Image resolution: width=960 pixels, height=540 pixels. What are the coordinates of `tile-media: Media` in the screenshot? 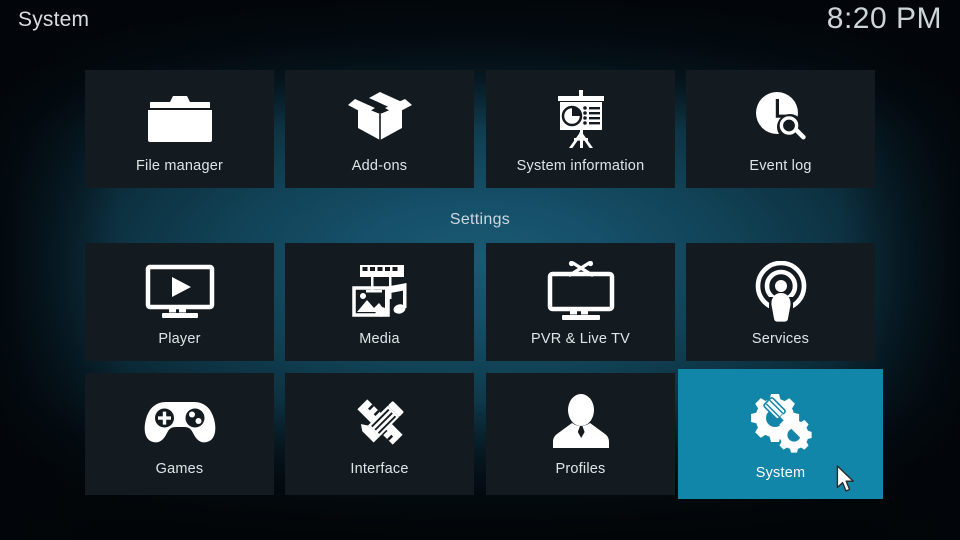 It's located at (379, 302).